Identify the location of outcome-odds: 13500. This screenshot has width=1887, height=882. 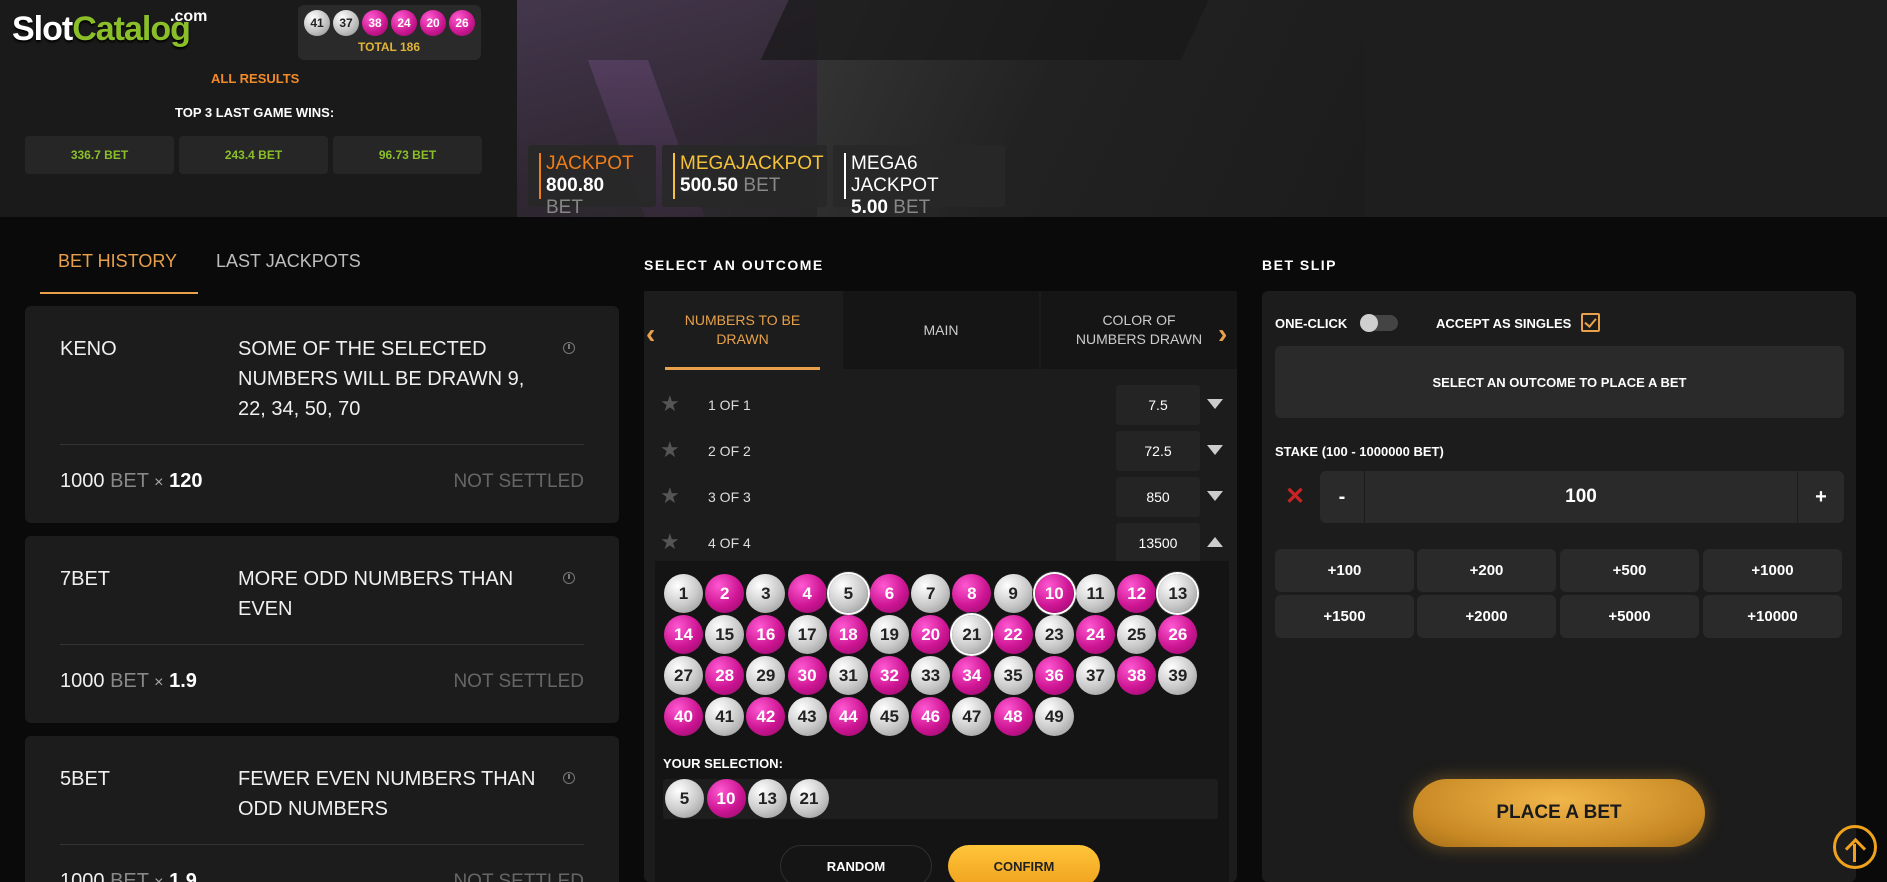
(1158, 543).